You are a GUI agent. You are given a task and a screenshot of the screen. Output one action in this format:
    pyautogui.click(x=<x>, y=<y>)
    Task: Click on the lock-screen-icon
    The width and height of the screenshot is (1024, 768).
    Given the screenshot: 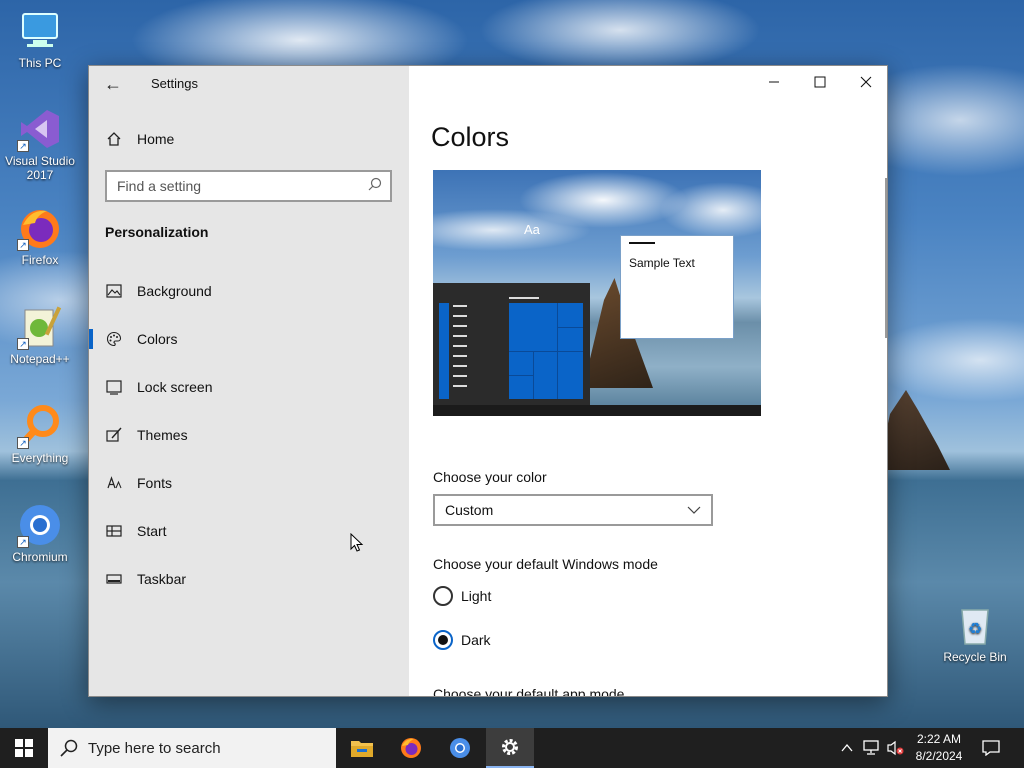 What is the action you would take?
    pyautogui.click(x=114, y=387)
    